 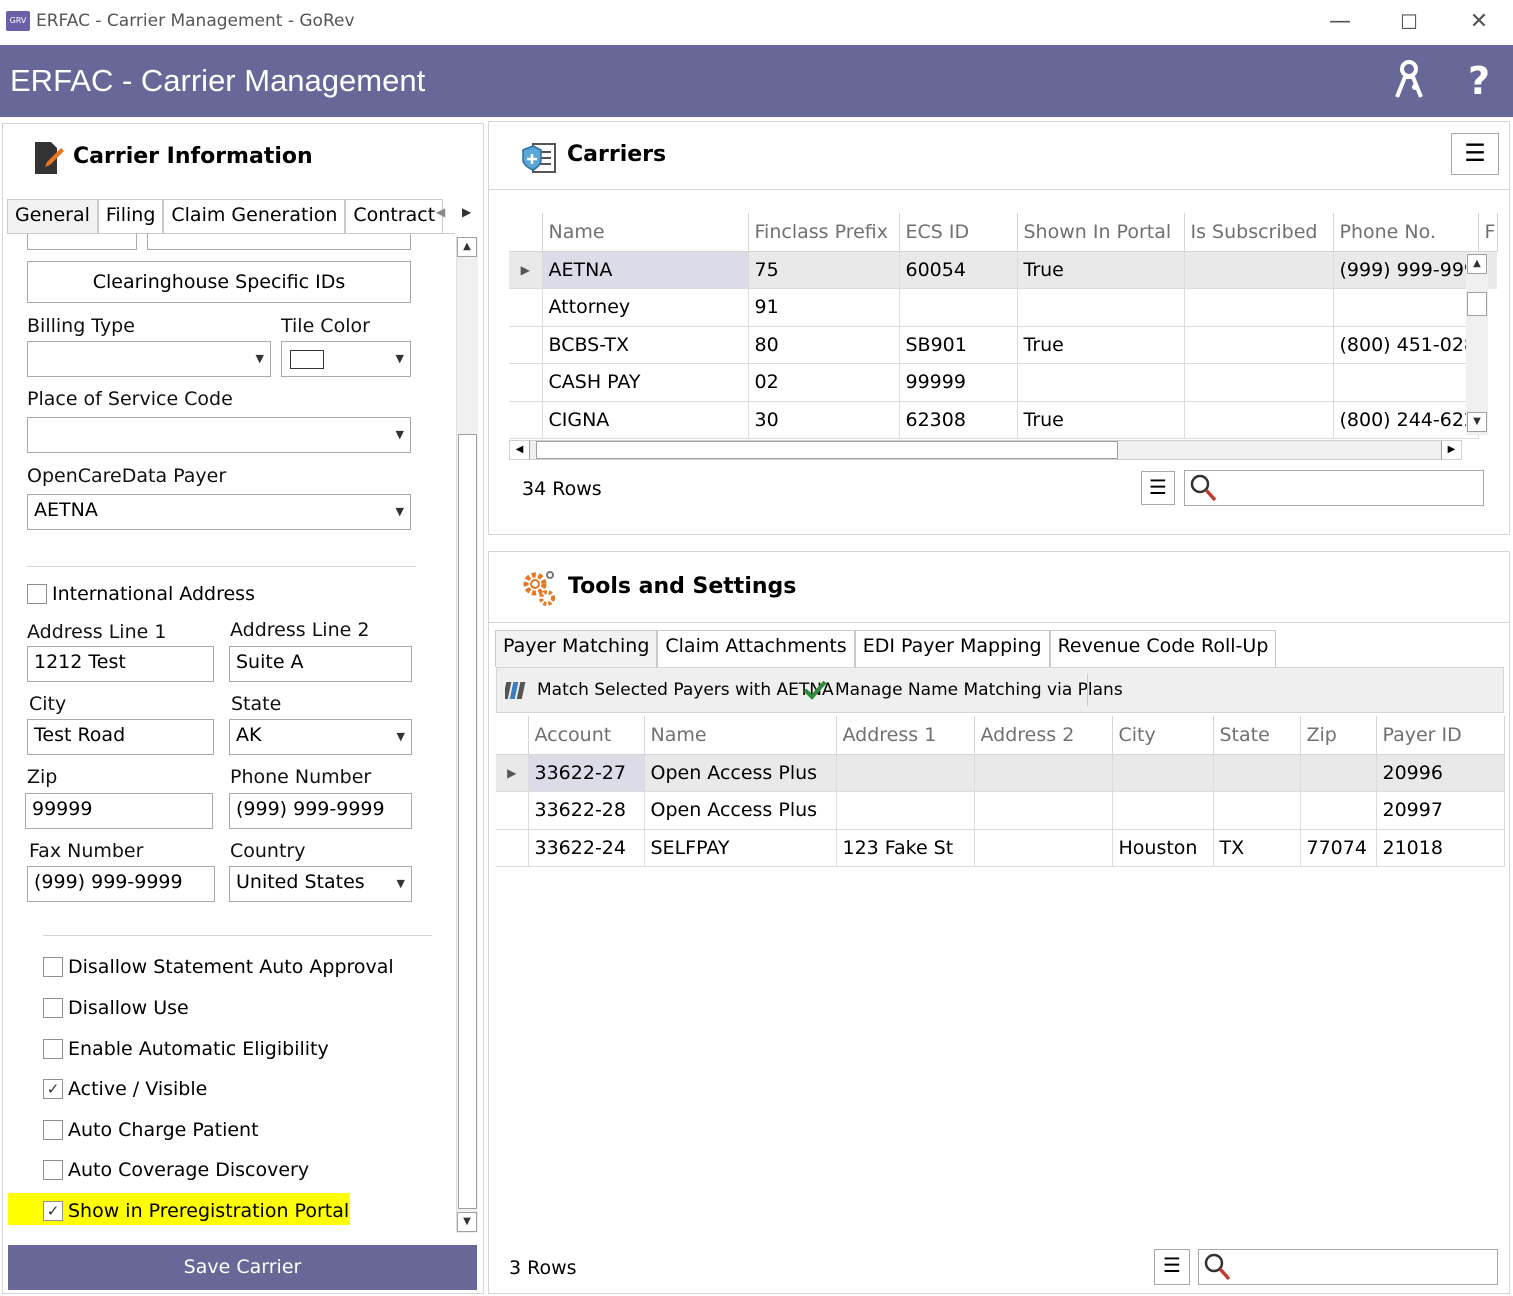 What do you see at coordinates (586, 735) in the screenshot?
I see `column-header-account: Account` at bounding box center [586, 735].